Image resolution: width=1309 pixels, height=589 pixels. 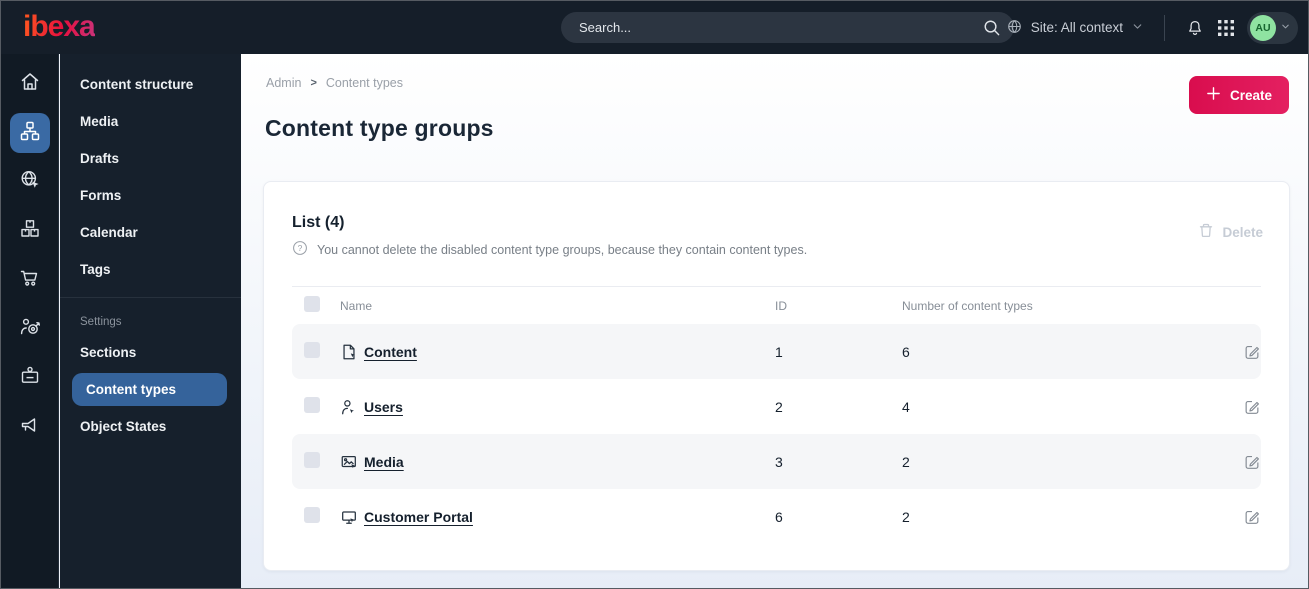 I want to click on rail-item-marketing, so click(x=30, y=427).